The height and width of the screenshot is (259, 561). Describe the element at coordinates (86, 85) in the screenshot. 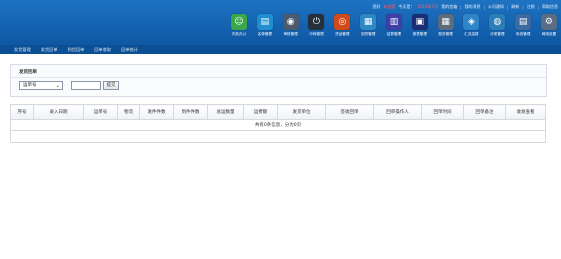

I see `search-input` at that location.